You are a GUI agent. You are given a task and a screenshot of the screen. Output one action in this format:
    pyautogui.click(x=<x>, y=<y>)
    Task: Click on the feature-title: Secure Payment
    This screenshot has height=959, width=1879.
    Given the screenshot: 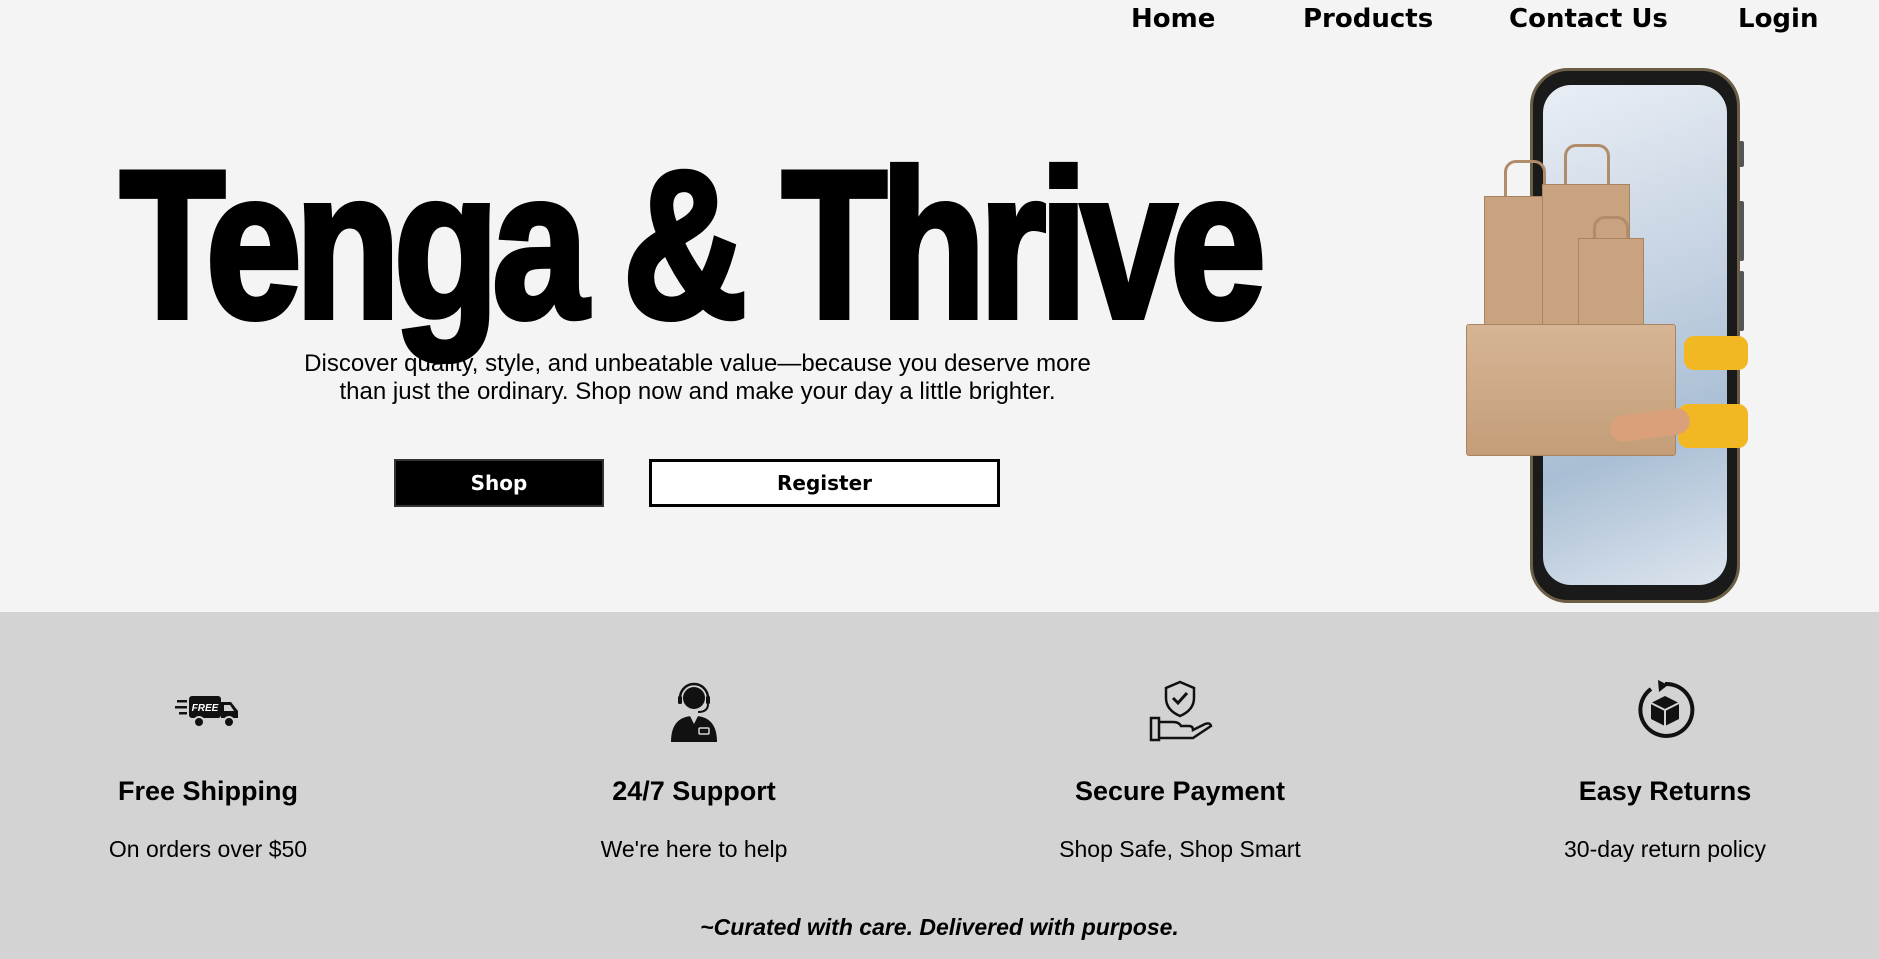 What is the action you would take?
    pyautogui.click(x=1180, y=791)
    